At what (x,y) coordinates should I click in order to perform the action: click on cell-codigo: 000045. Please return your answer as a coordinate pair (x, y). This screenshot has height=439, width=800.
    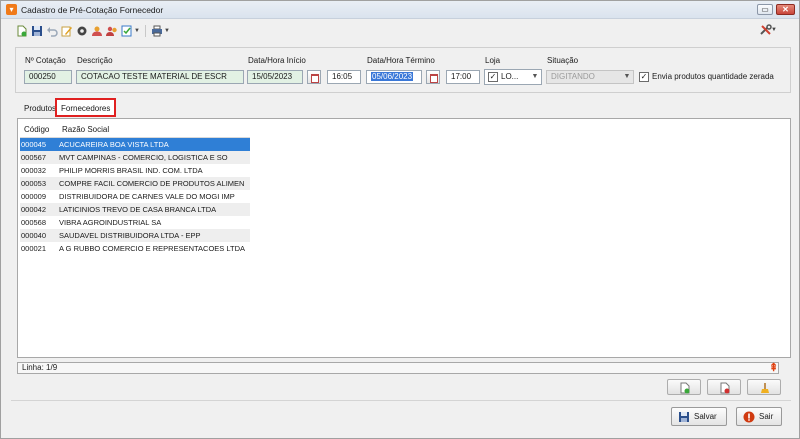
    Looking at the image, I should click on (34, 144).